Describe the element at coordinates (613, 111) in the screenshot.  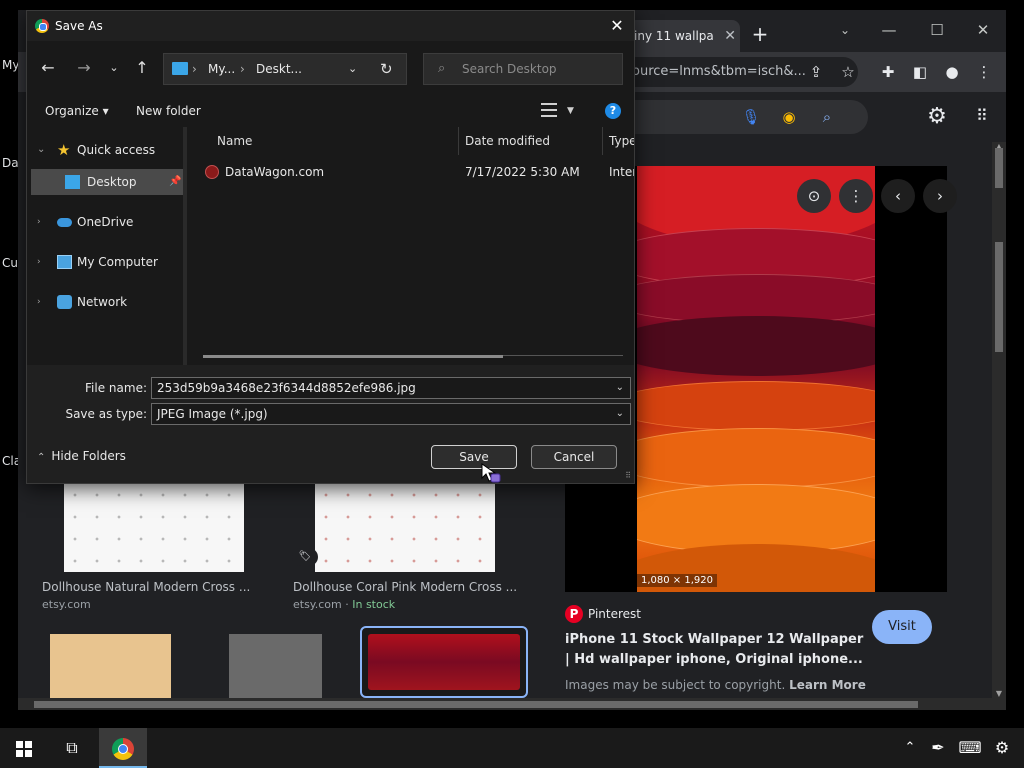
I see `help-icon: ?` at that location.